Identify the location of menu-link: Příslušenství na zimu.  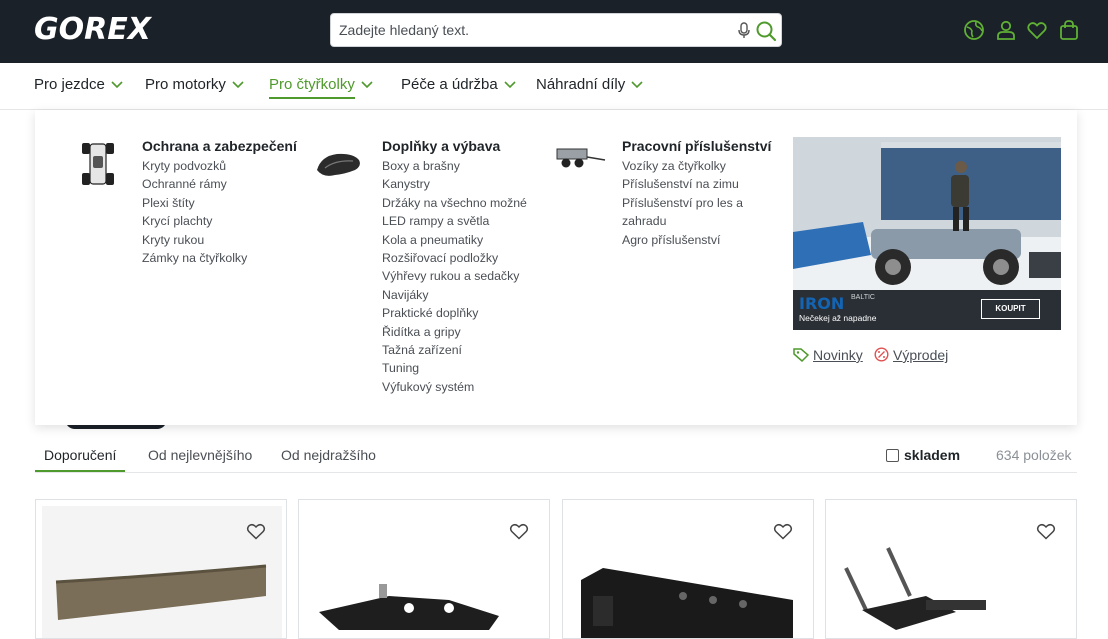
(692, 184).